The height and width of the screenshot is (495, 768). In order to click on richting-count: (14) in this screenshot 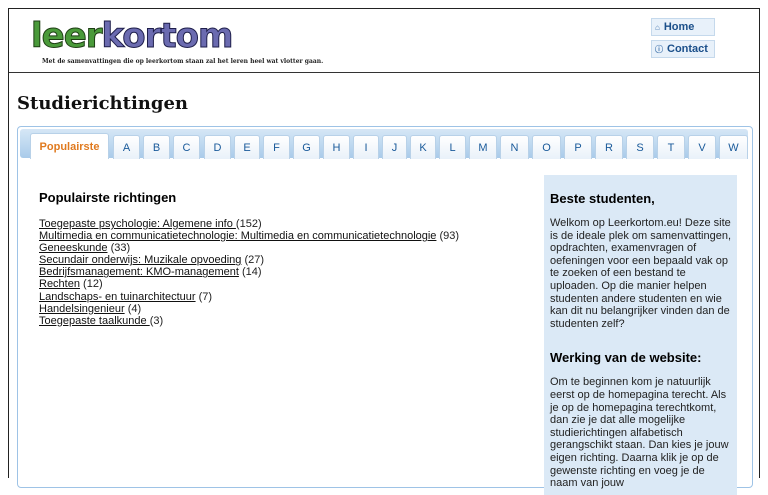, I will do `click(252, 272)`.